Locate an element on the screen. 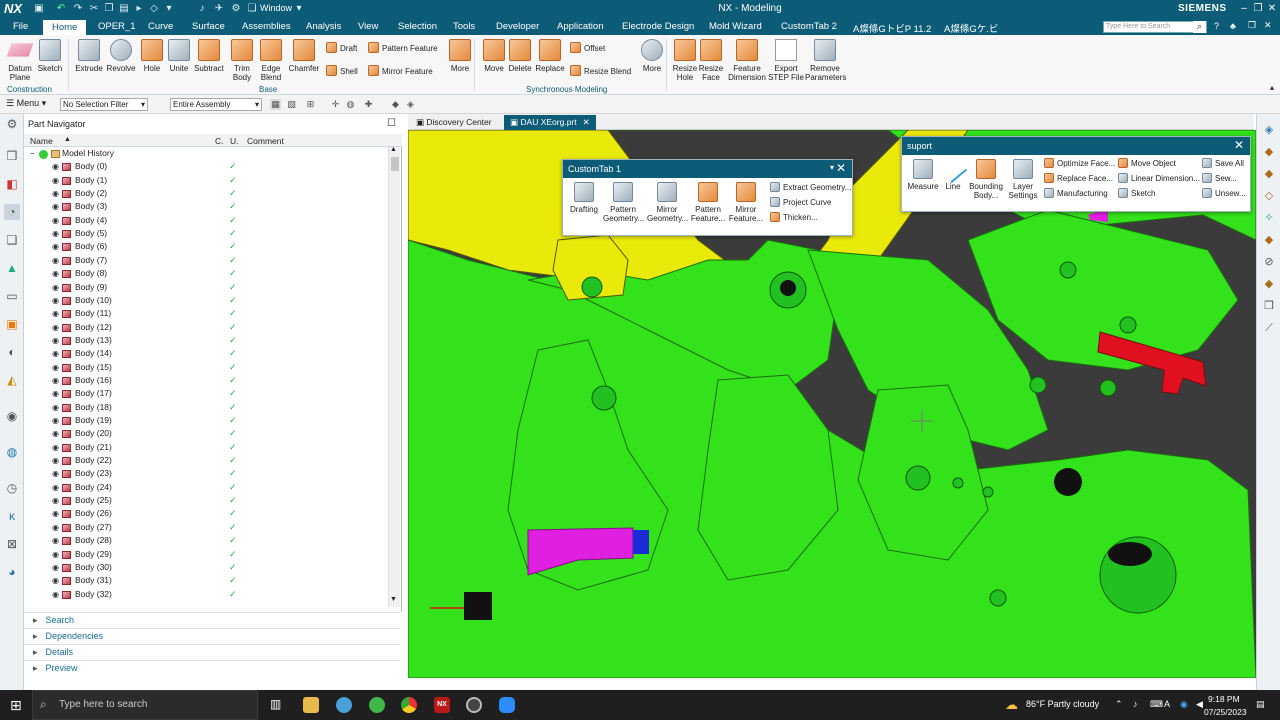 Image resolution: width=1280 pixels, height=720 pixels. layers-icon: ❒ is located at coordinates (1269, 306).